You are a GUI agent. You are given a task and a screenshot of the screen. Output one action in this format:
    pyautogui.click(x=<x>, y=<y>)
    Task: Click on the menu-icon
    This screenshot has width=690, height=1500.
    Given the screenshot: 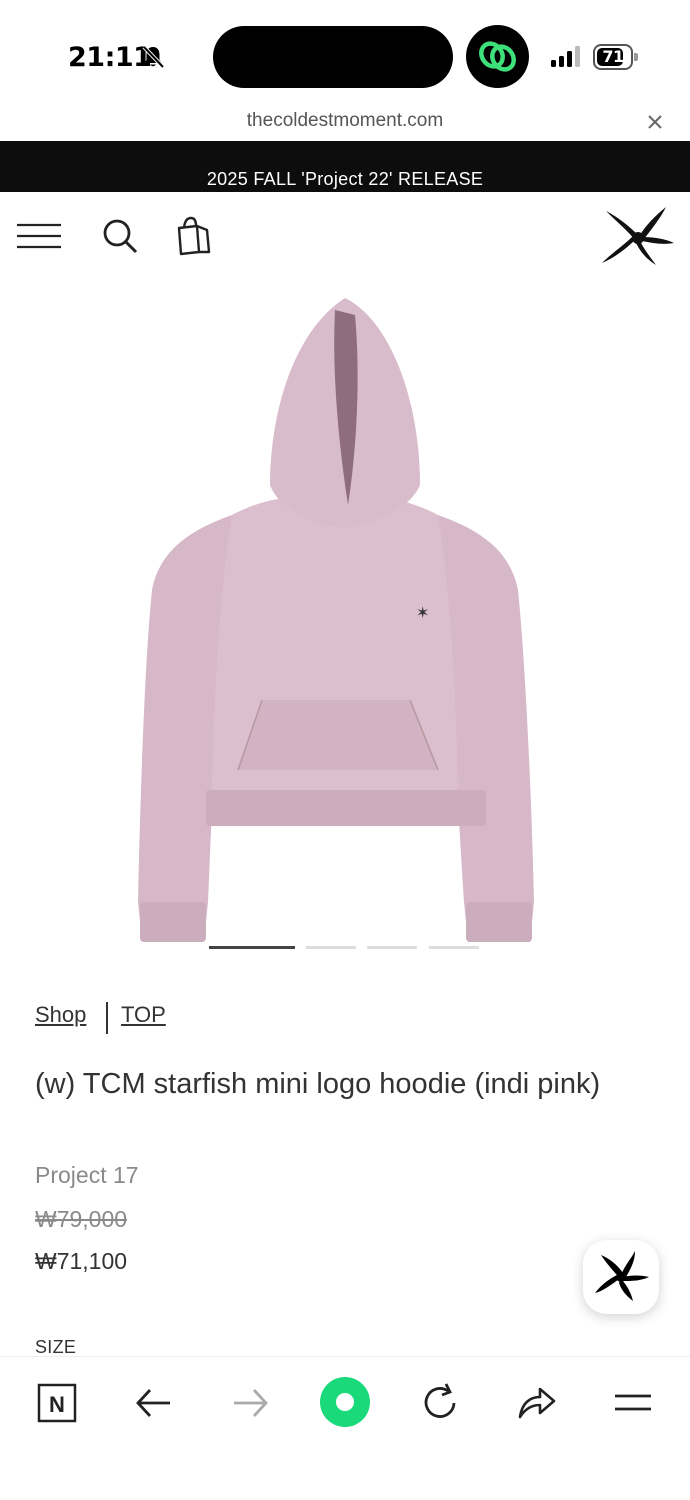 What is the action you would take?
    pyautogui.click(x=39, y=236)
    